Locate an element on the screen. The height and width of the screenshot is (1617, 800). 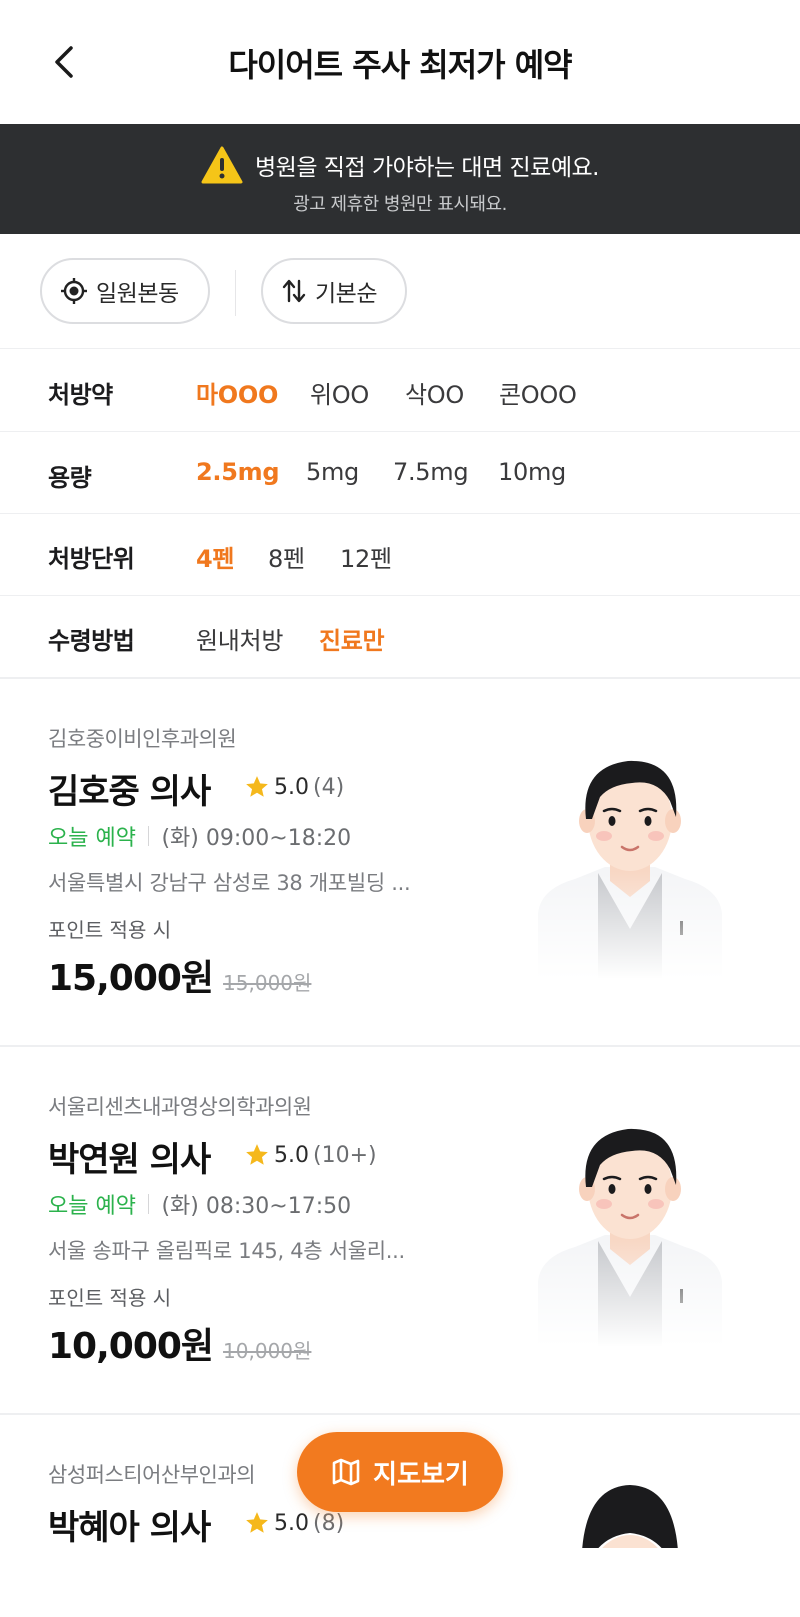
medicine-option: 마OOO is located at coordinates (237, 392).